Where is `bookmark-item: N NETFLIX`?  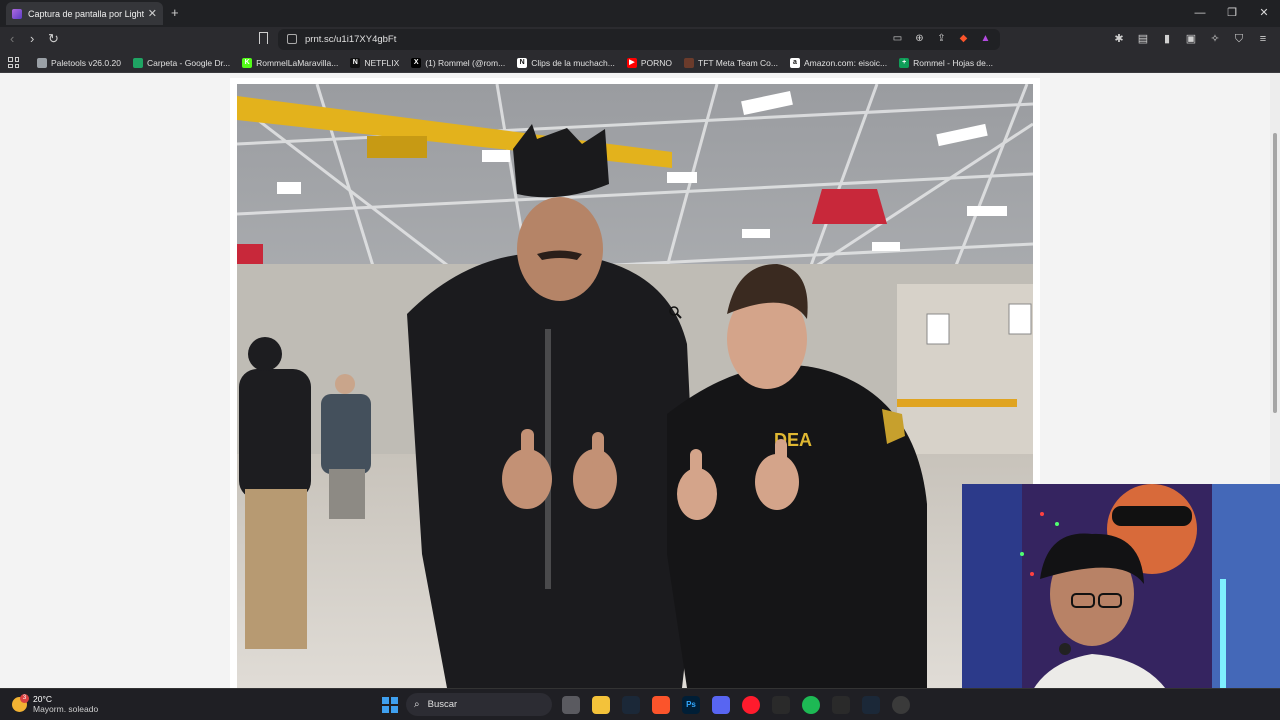
bookmark-item: N NETFLIX is located at coordinates (375, 62).